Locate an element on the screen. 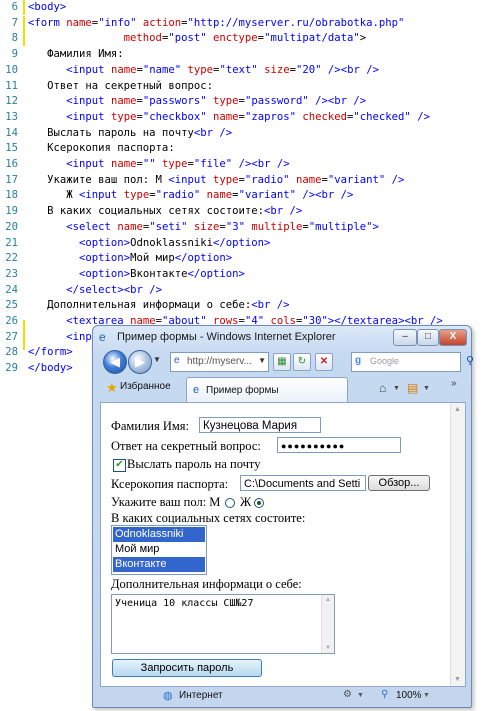  textarea-scrollbar: ▲ ▼ is located at coordinates (327, 624).